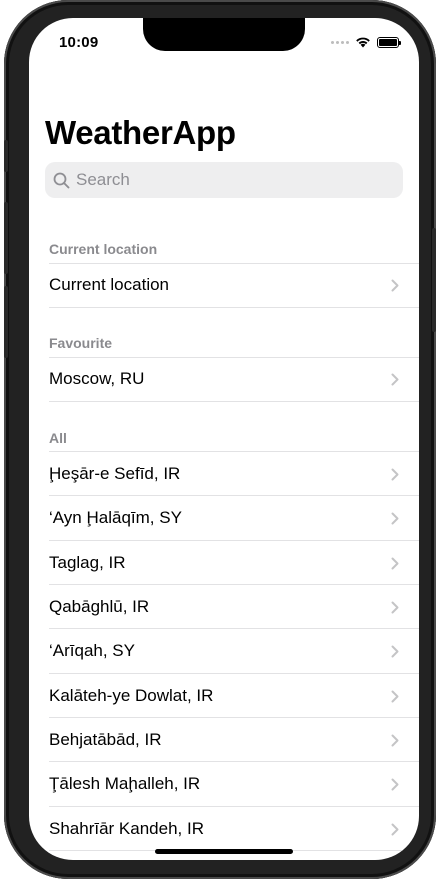 The height and width of the screenshot is (881, 441). Describe the element at coordinates (103, 179) in the screenshot. I see `search-placeholder: Search` at that location.